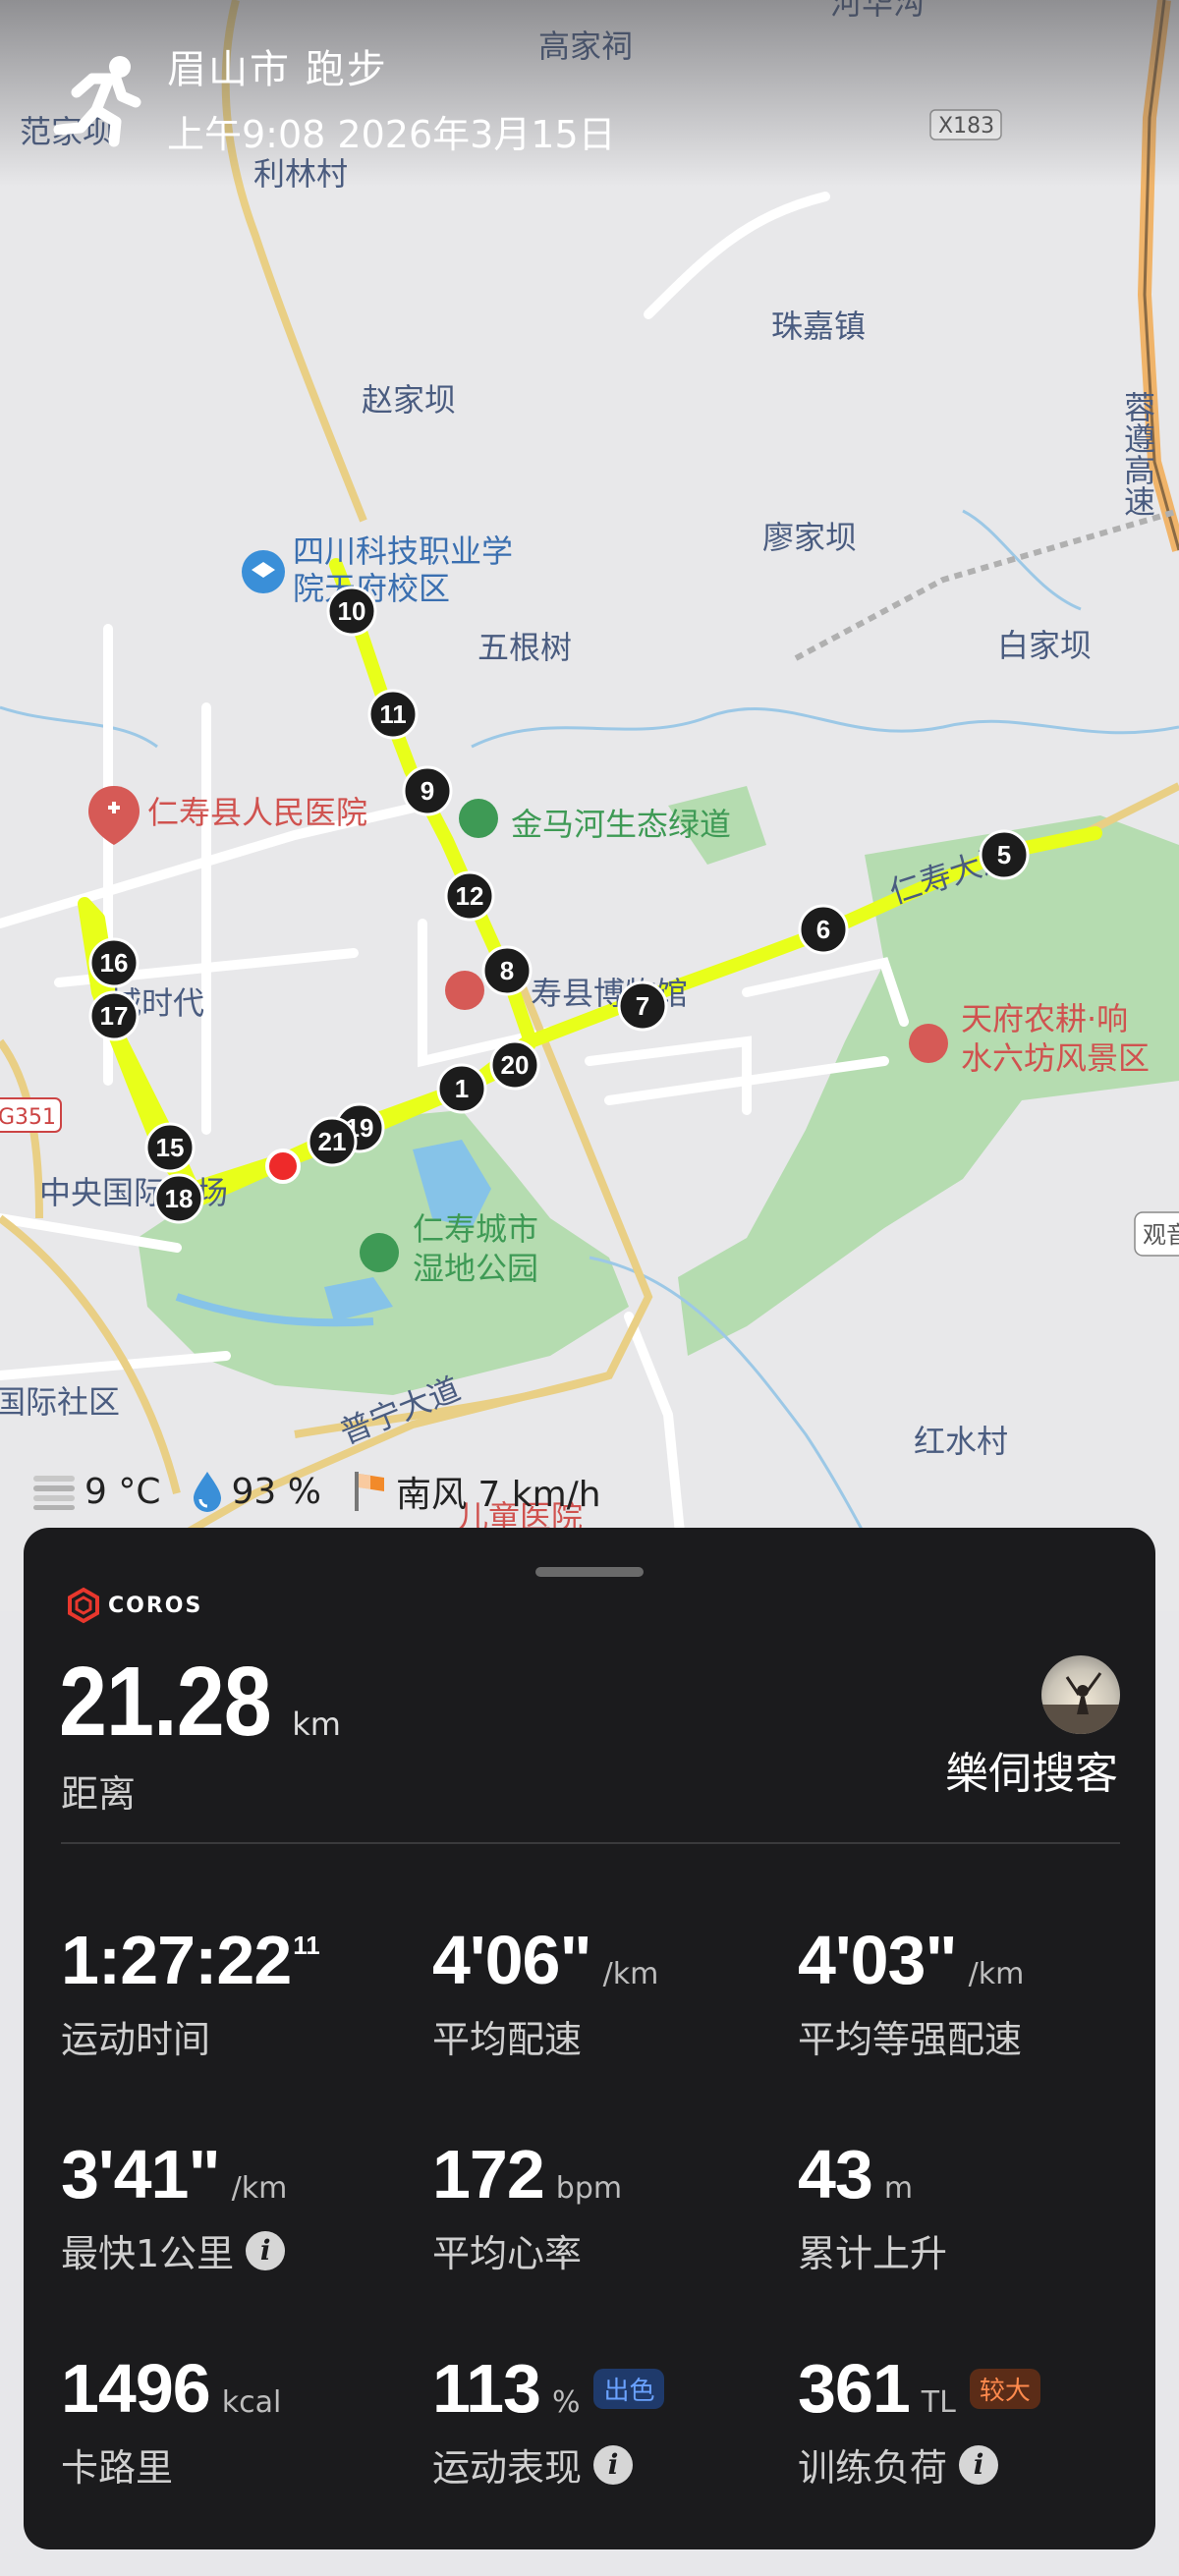 The image size is (1179, 2576). I want to click on username: 樂伺搜客, so click(1031, 1769).